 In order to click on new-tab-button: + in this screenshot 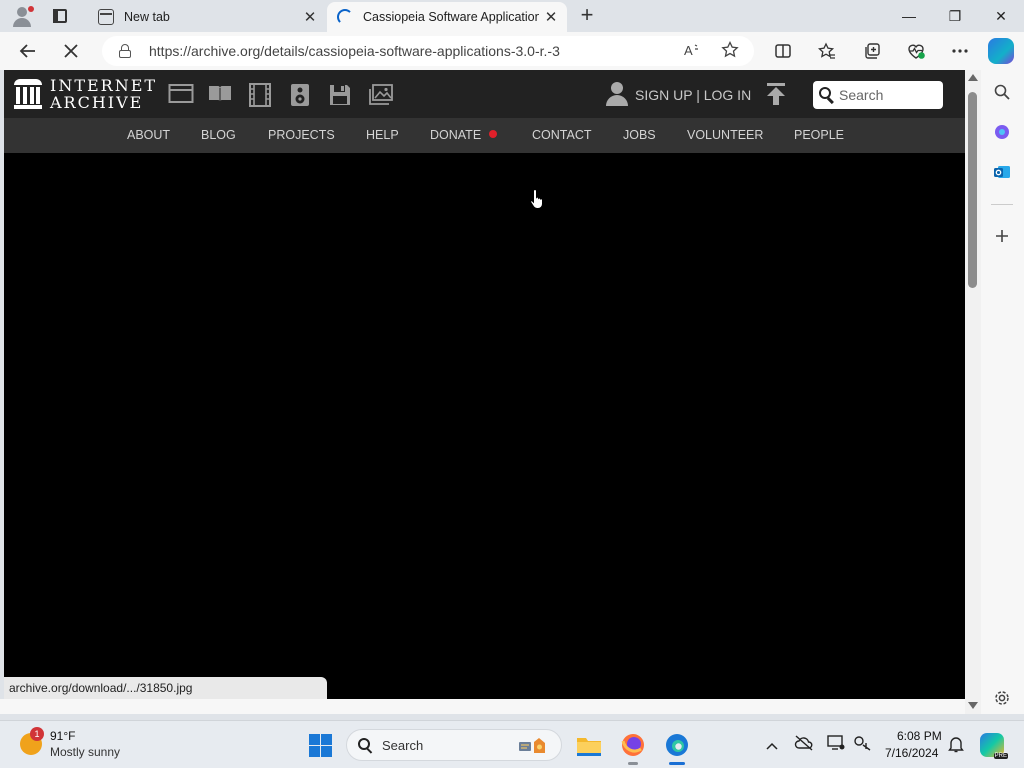, I will do `click(587, 16)`.